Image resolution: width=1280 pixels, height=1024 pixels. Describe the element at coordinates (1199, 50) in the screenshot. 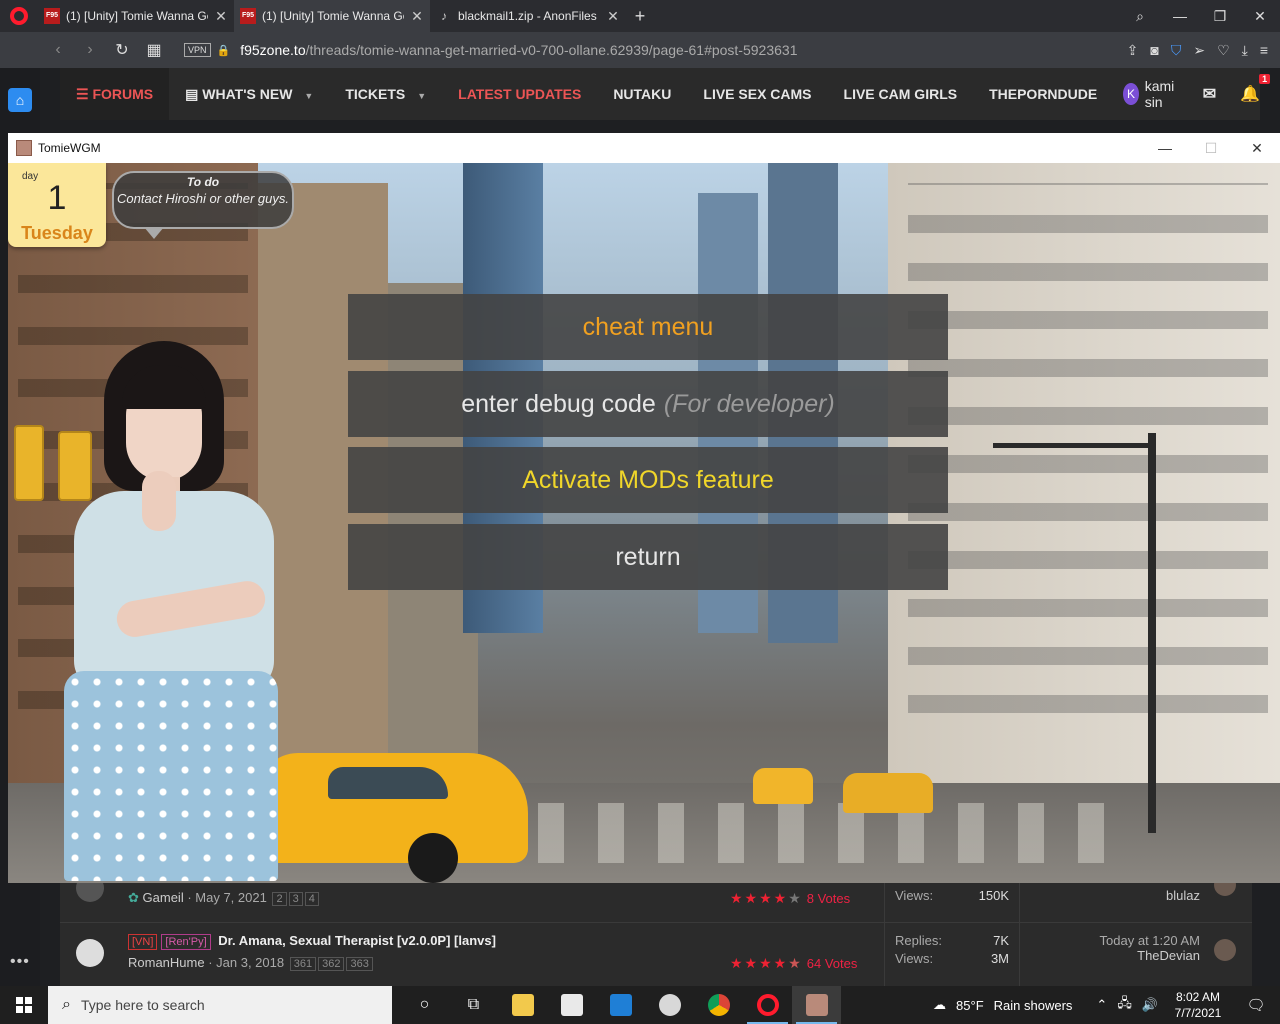

I see `send-icon: ➢` at that location.